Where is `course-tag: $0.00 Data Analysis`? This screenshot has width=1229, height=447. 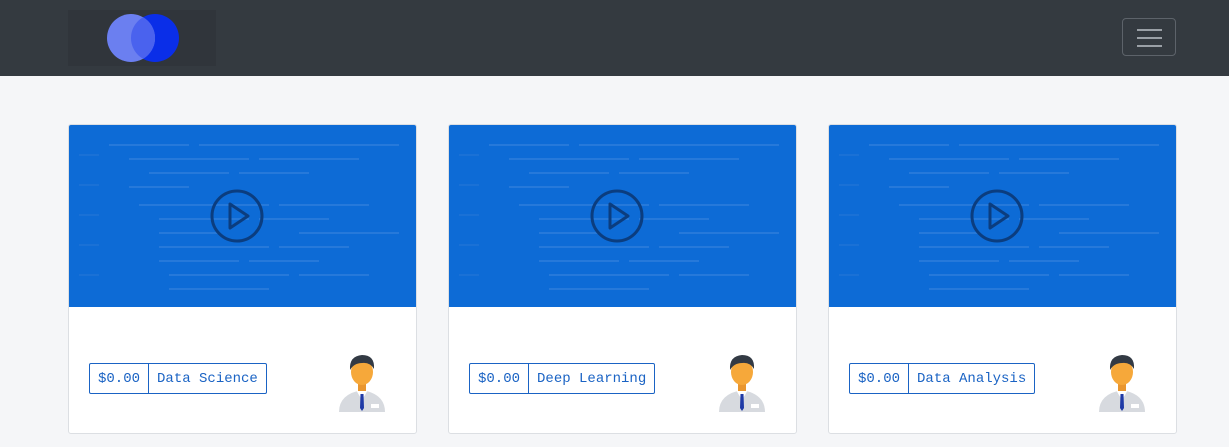 course-tag: $0.00 Data Analysis is located at coordinates (942, 378).